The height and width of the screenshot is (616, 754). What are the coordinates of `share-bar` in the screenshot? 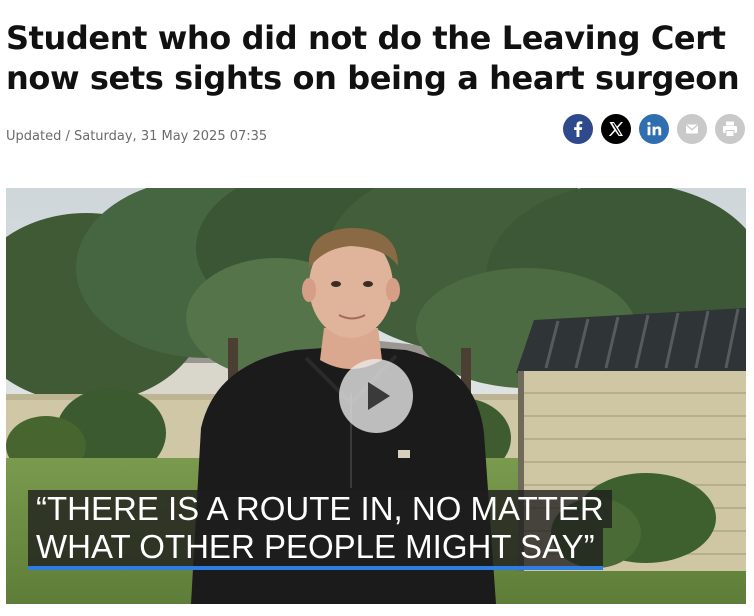 It's located at (654, 129).